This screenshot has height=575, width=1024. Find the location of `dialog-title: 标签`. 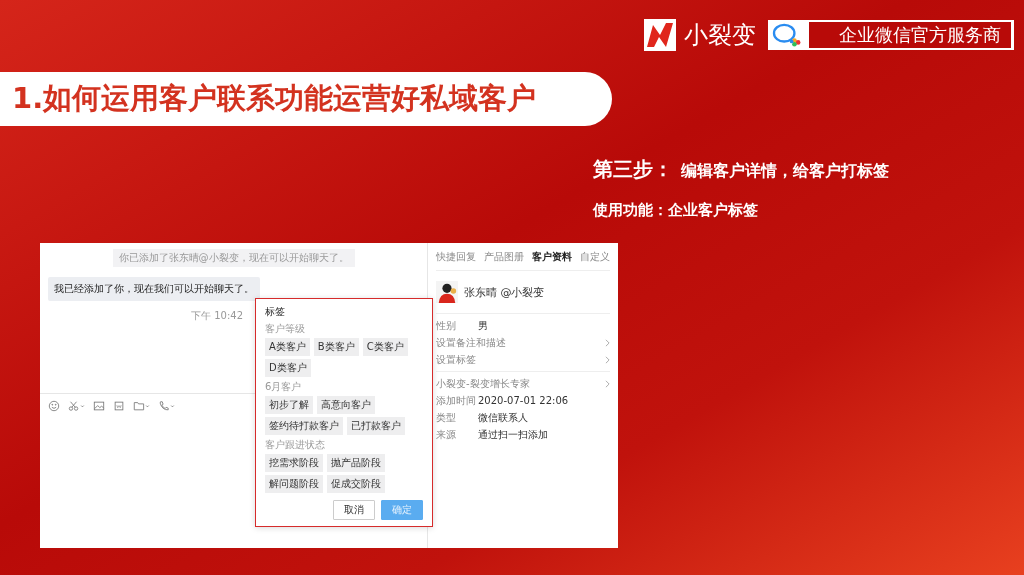

dialog-title: 标签 is located at coordinates (275, 312).